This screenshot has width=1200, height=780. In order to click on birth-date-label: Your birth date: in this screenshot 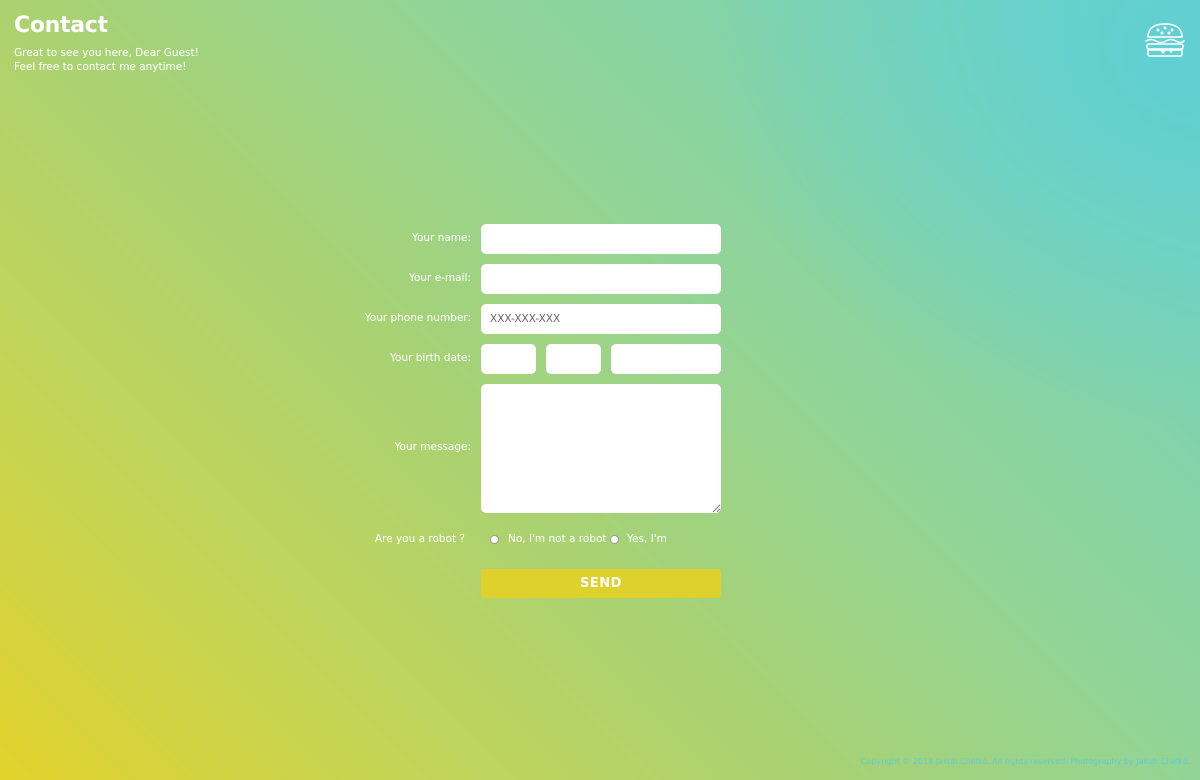, I will do `click(430, 358)`.